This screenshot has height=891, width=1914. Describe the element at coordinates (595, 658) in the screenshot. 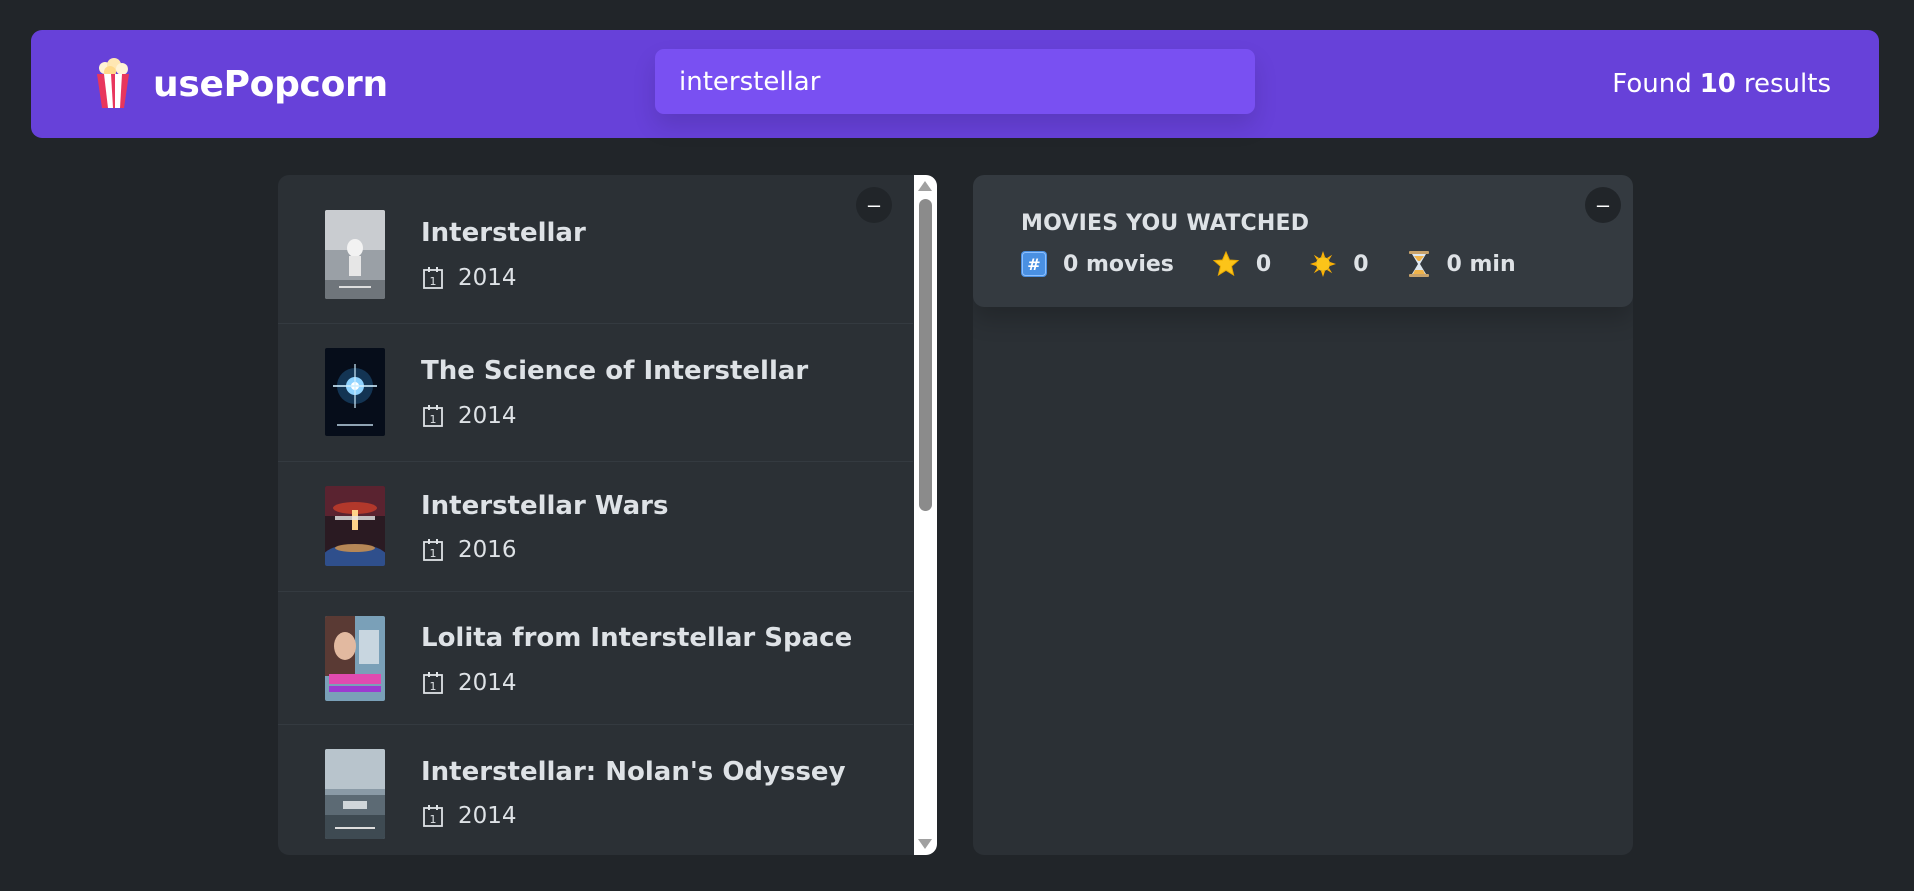

I see `movie-list-item: Lolita from Interstellar Space 1 2014` at that location.